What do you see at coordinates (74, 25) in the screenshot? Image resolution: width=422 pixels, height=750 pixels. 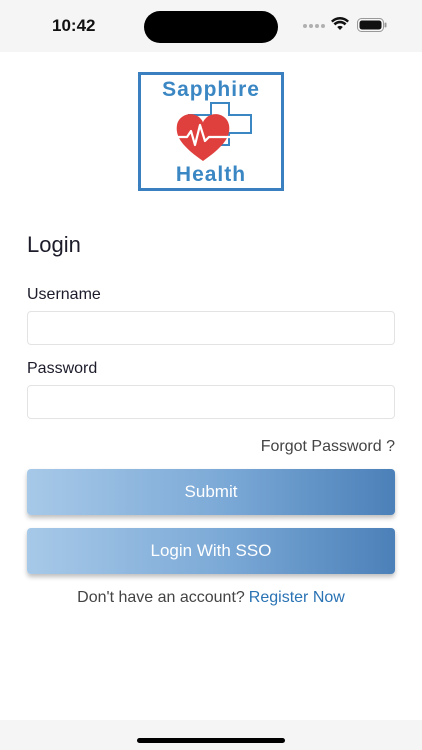 I see `status-time: 10:42` at bounding box center [74, 25].